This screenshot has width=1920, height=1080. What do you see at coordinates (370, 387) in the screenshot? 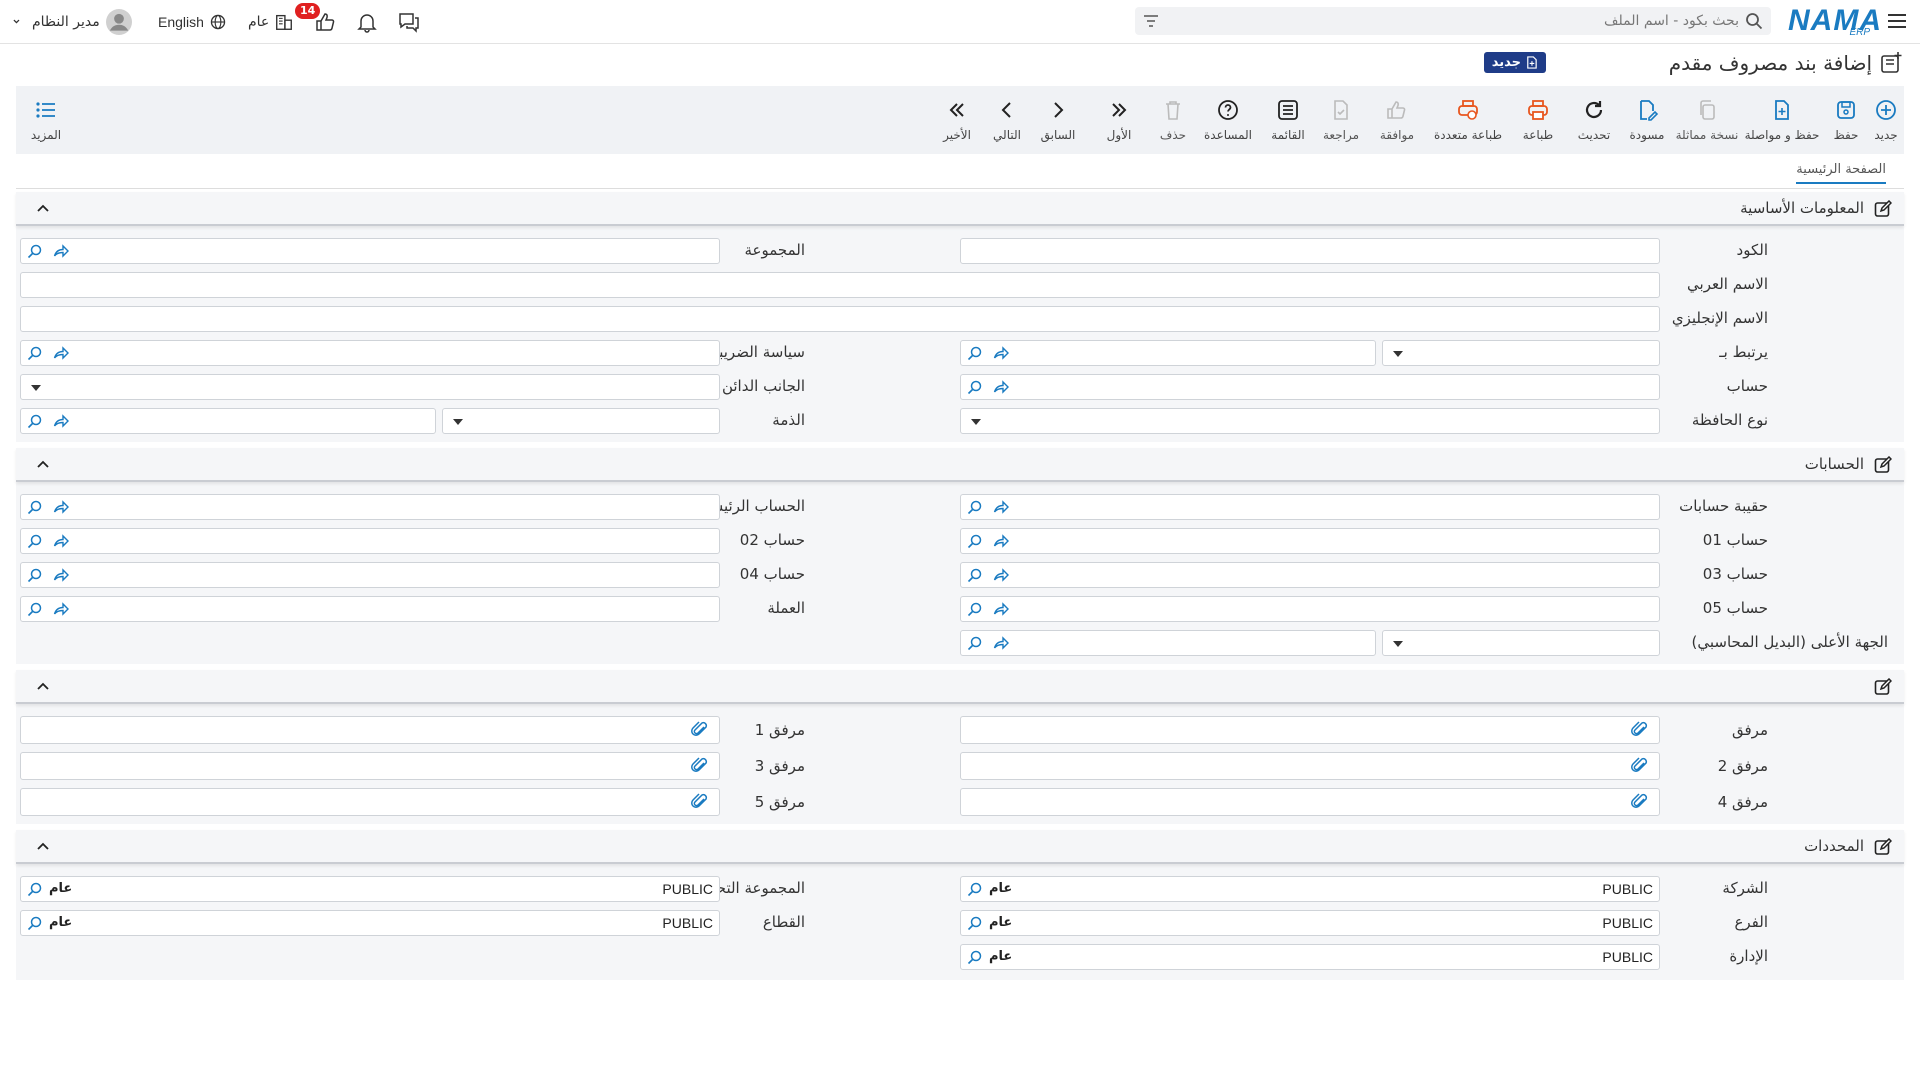
I see `credit-side-select` at bounding box center [370, 387].